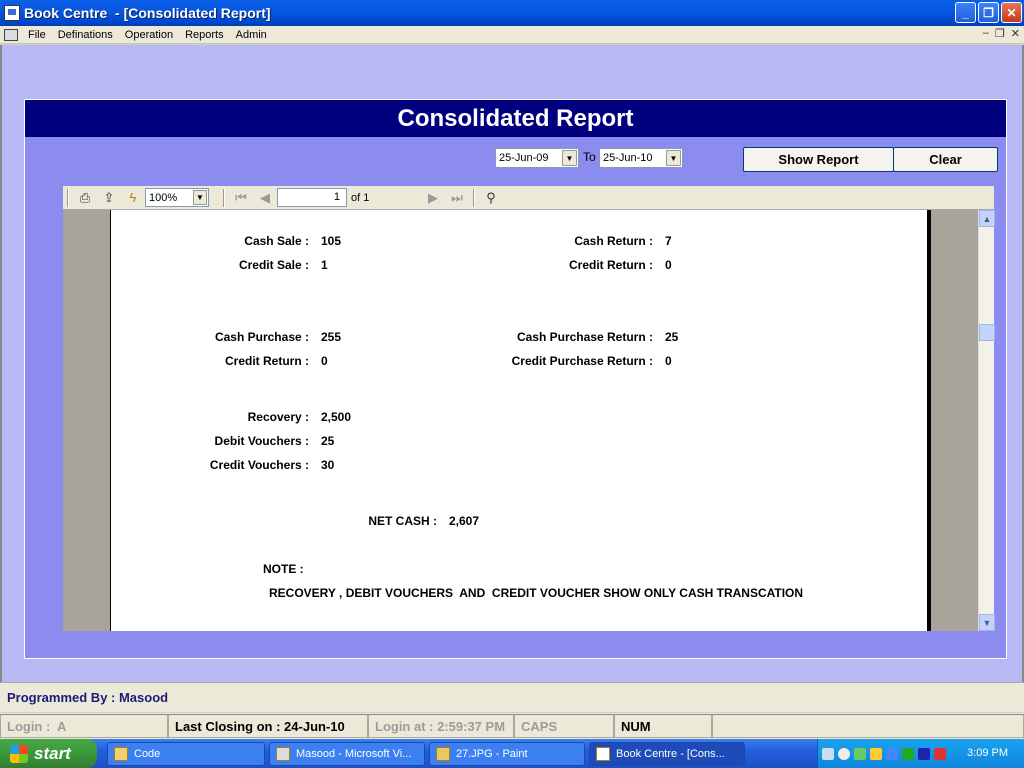 Image resolution: width=1024 pixels, height=768 pixels. I want to click on document-icon, so click(11, 34).